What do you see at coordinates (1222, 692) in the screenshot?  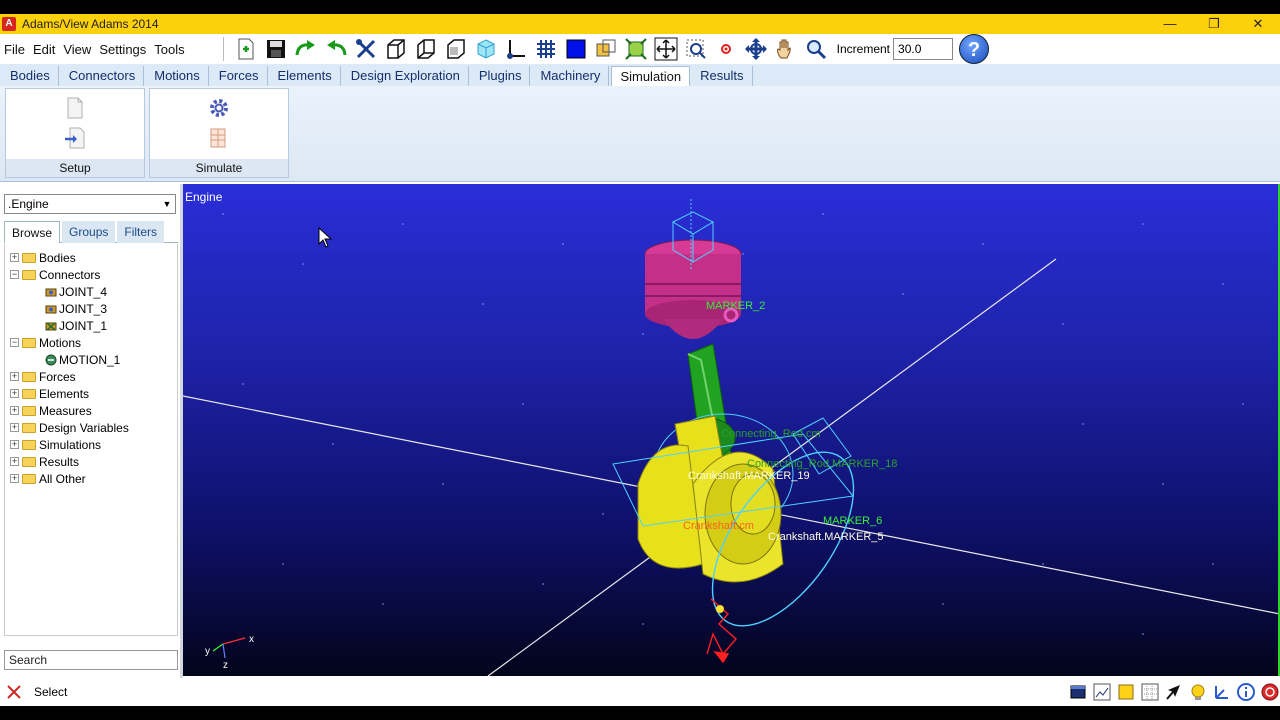 I see `coordinate-system-icon` at bounding box center [1222, 692].